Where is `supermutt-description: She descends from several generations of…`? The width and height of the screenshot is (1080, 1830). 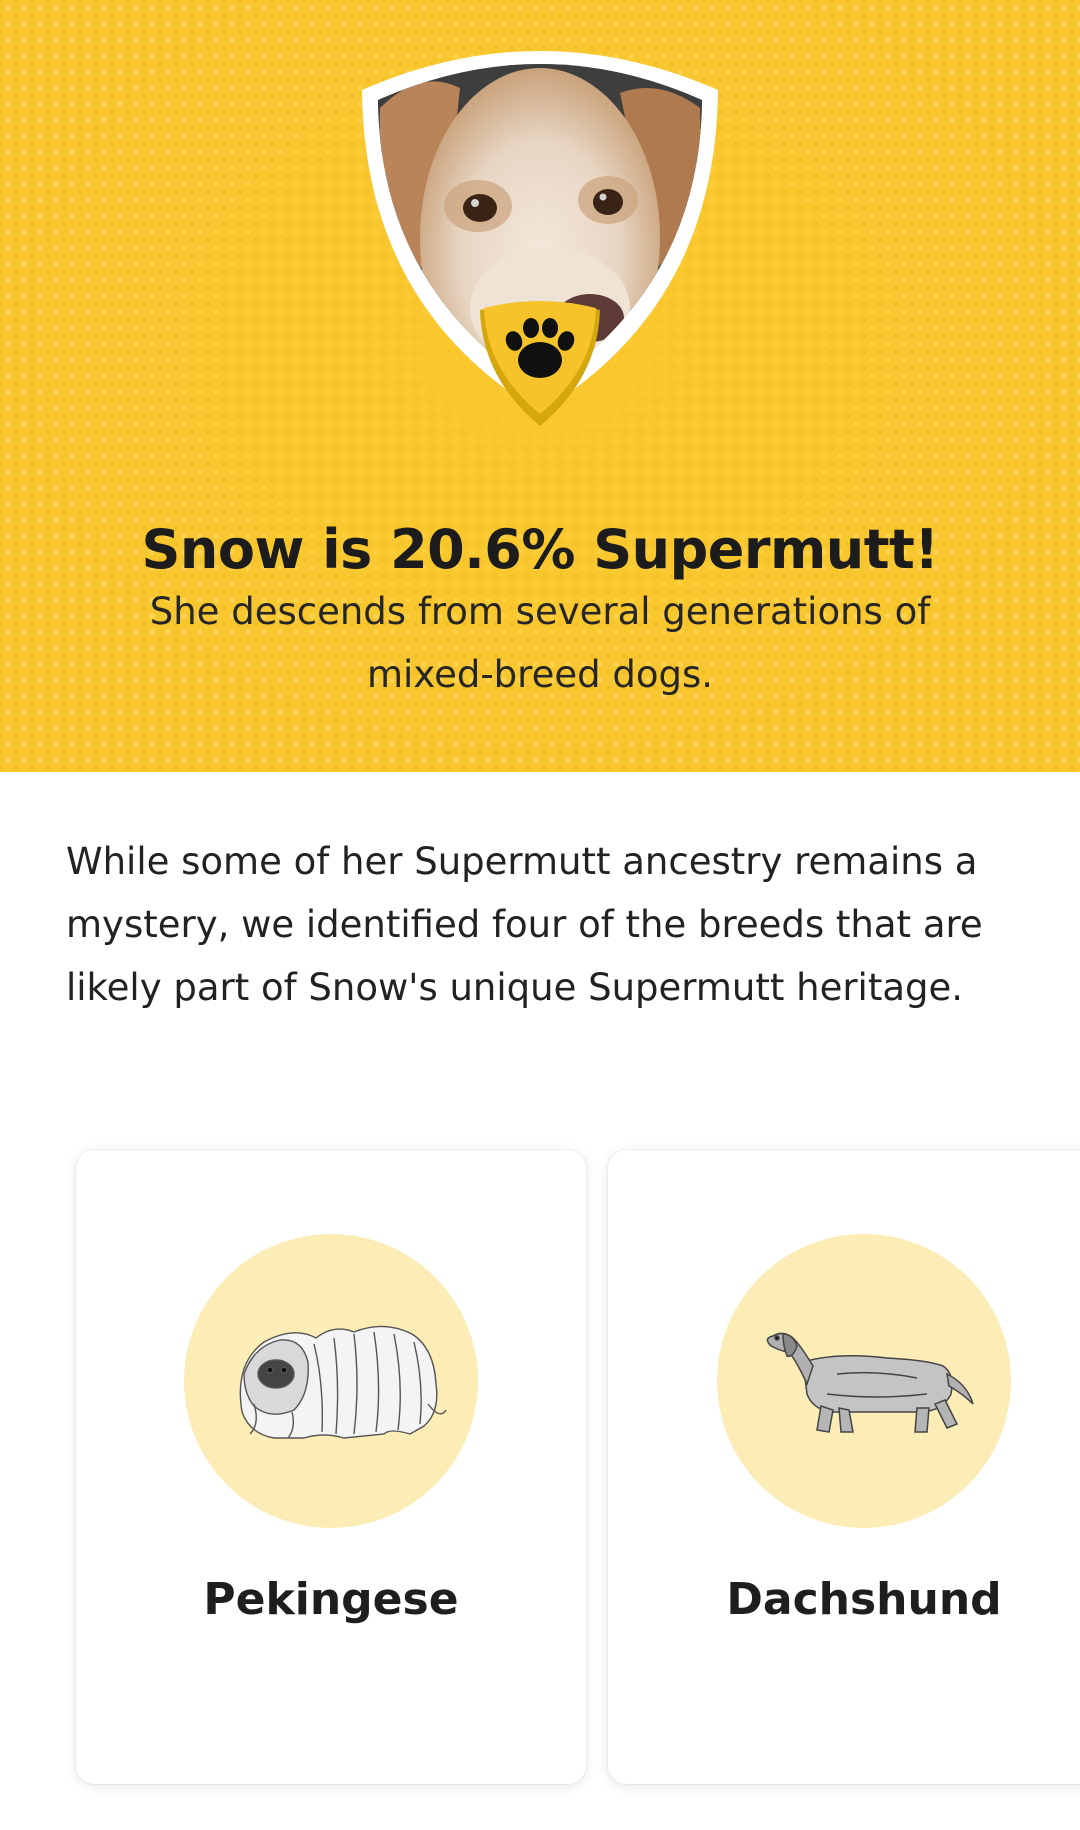
supermutt-description: She descends from several generations of… is located at coordinates (540, 643).